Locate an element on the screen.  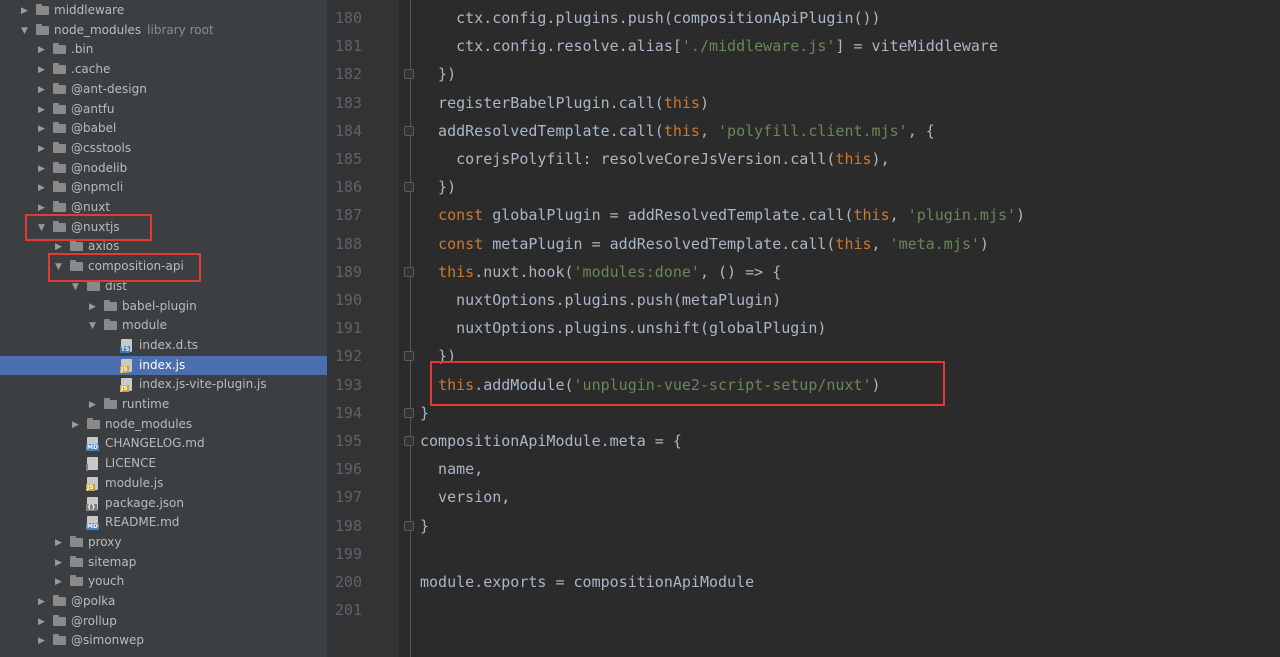
tree-row-node-modules: ▼ node_modules library root is located at coordinates (163, 31).